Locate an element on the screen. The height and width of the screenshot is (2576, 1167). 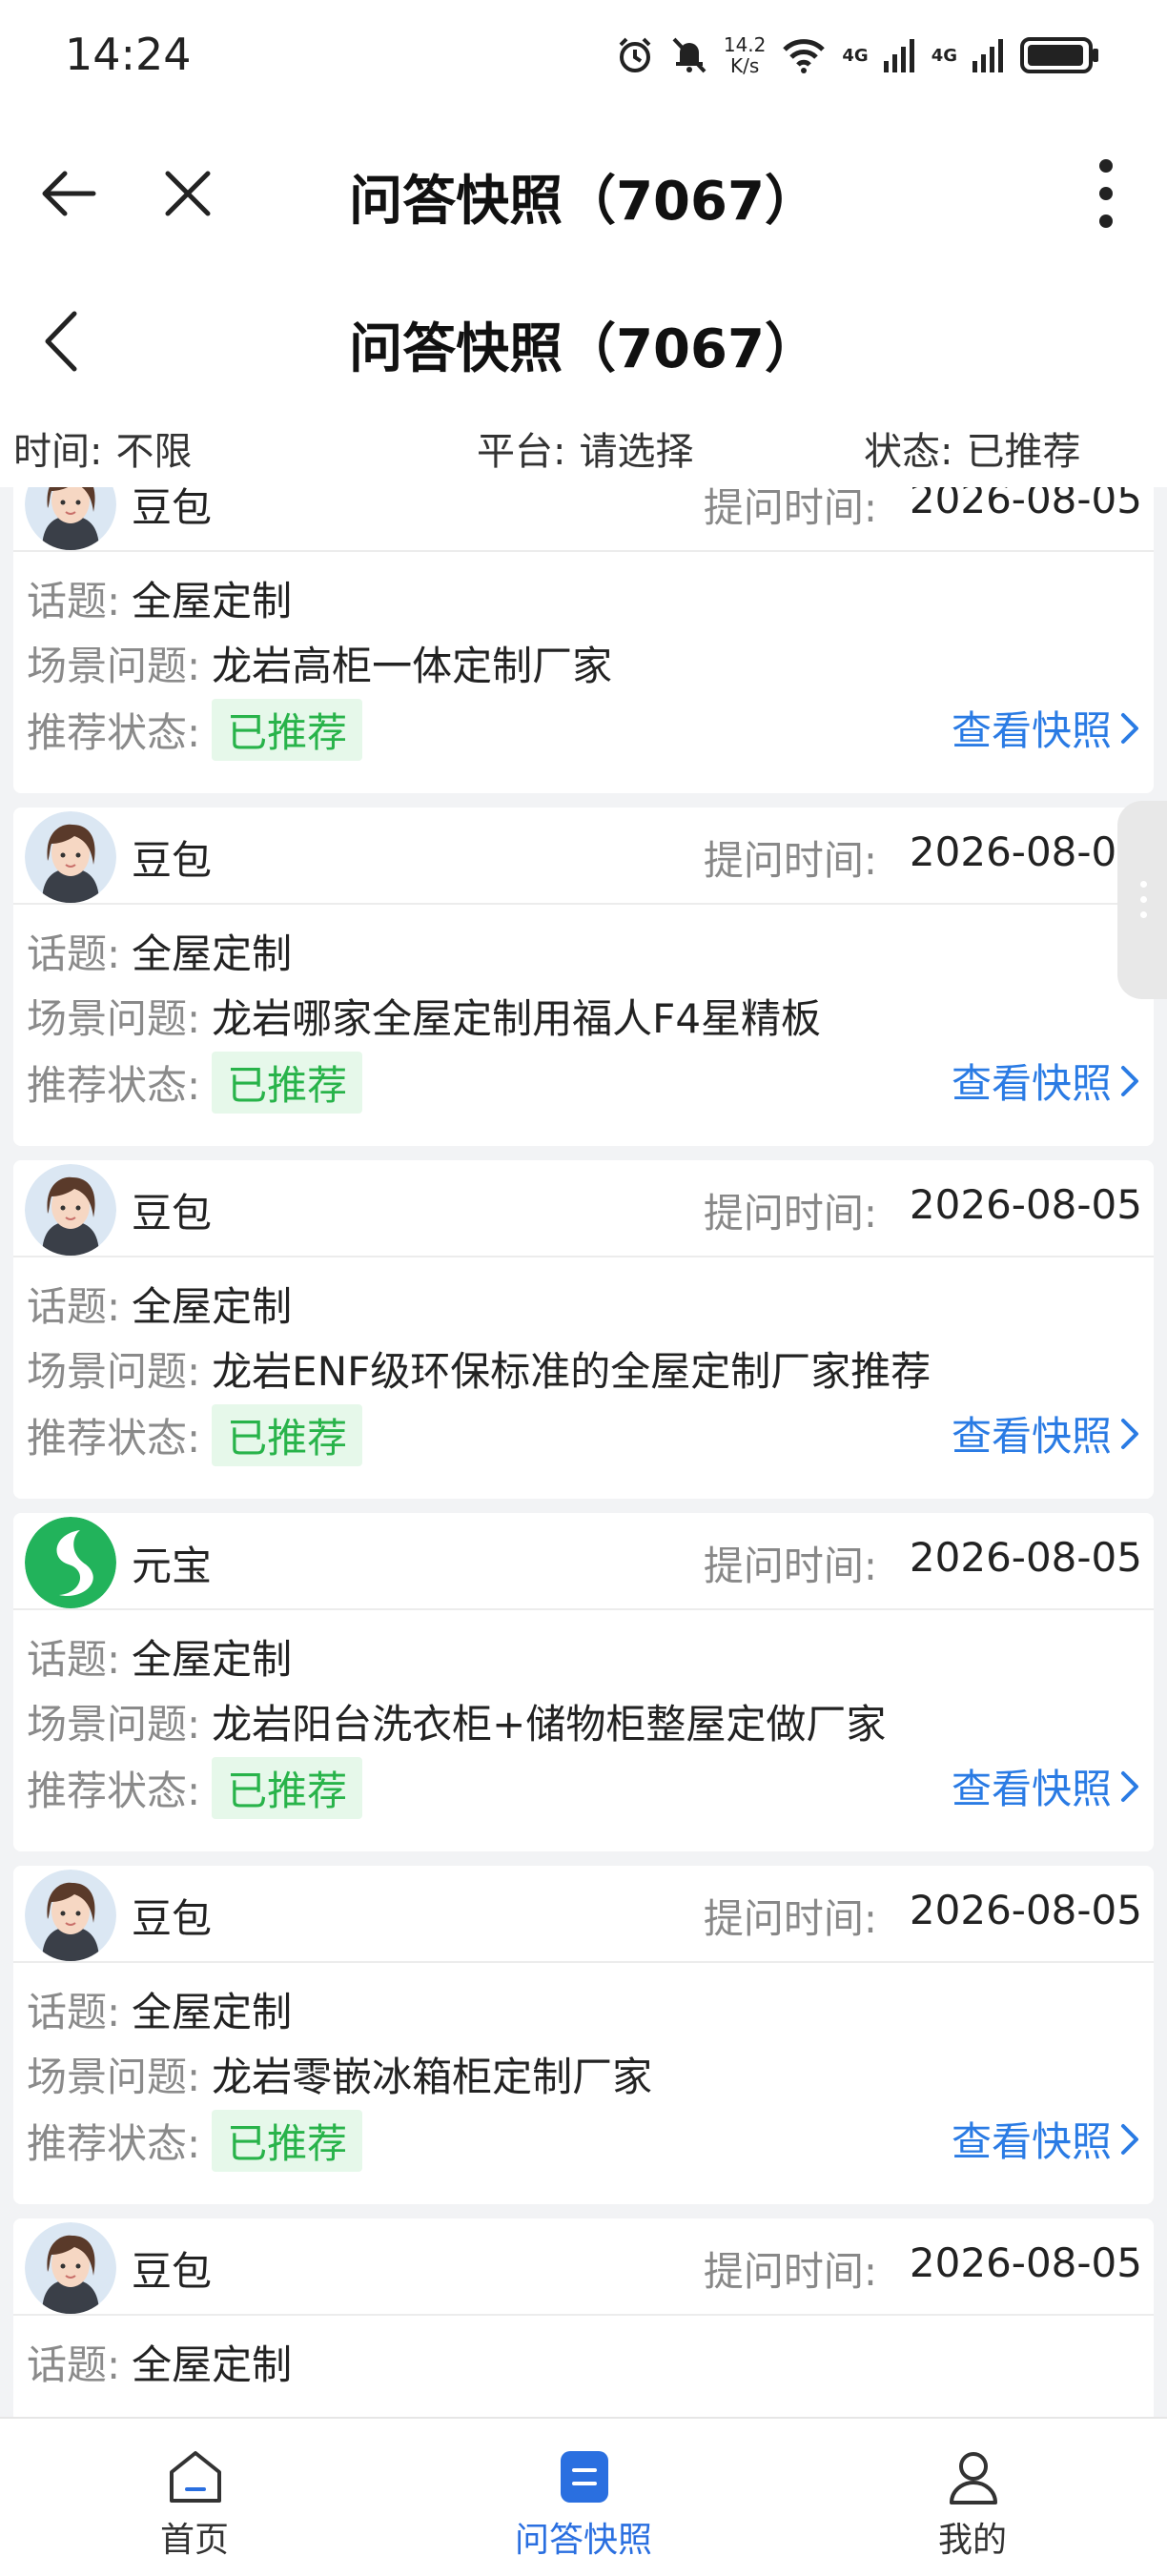
clock: 14:24 is located at coordinates (128, 55).